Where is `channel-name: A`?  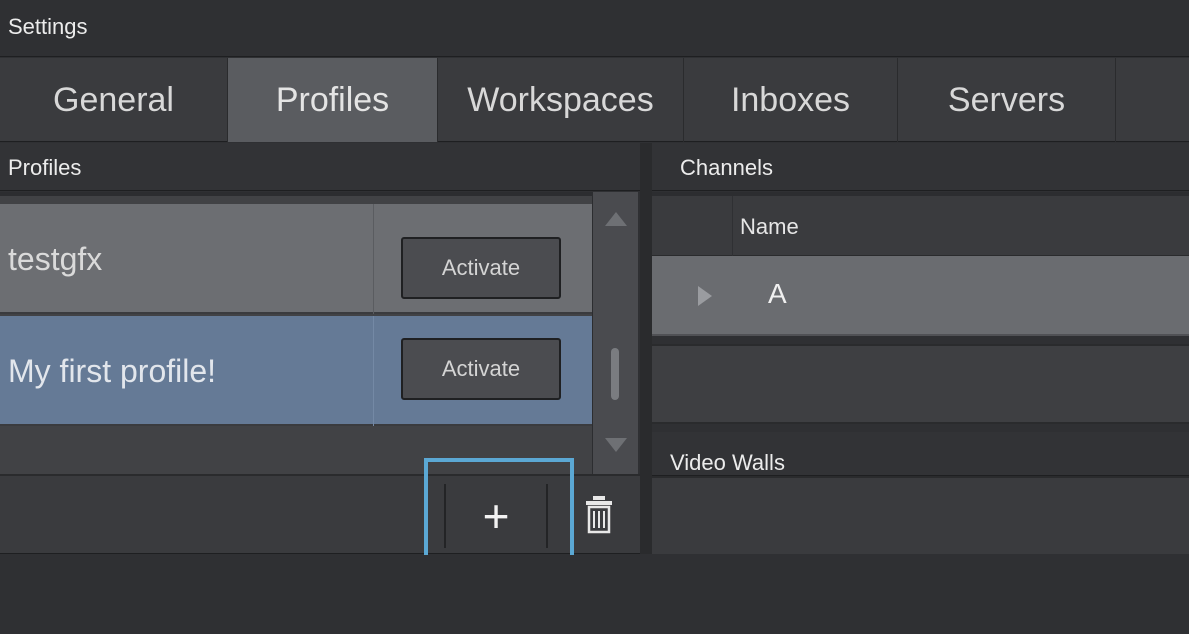
channel-name: A is located at coordinates (777, 293).